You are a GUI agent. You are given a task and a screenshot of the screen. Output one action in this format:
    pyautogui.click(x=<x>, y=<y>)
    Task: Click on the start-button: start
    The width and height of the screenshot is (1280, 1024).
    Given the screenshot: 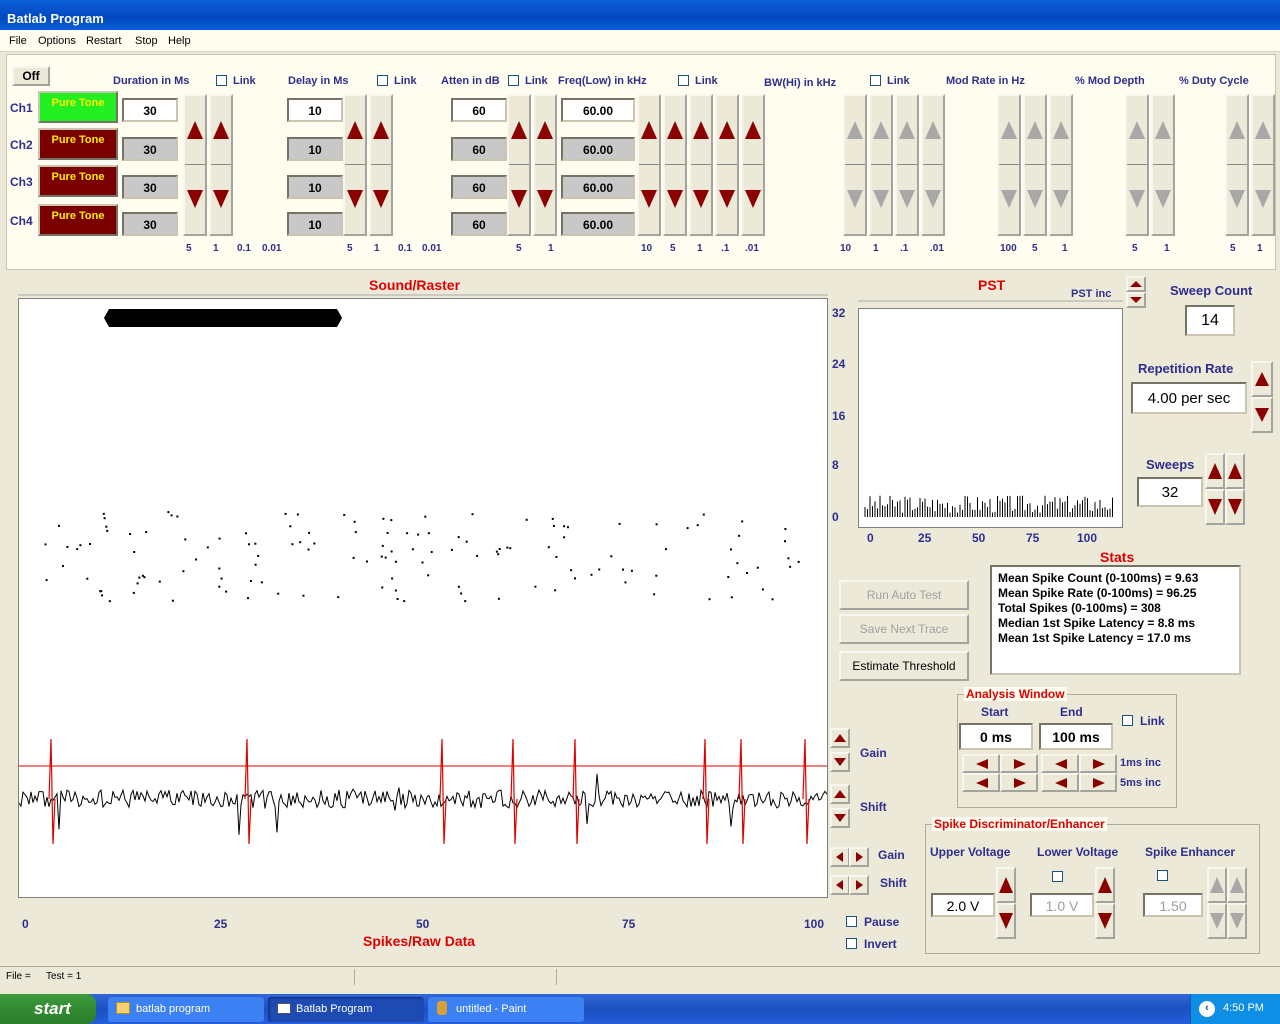 What is the action you would take?
    pyautogui.click(x=48, y=1009)
    